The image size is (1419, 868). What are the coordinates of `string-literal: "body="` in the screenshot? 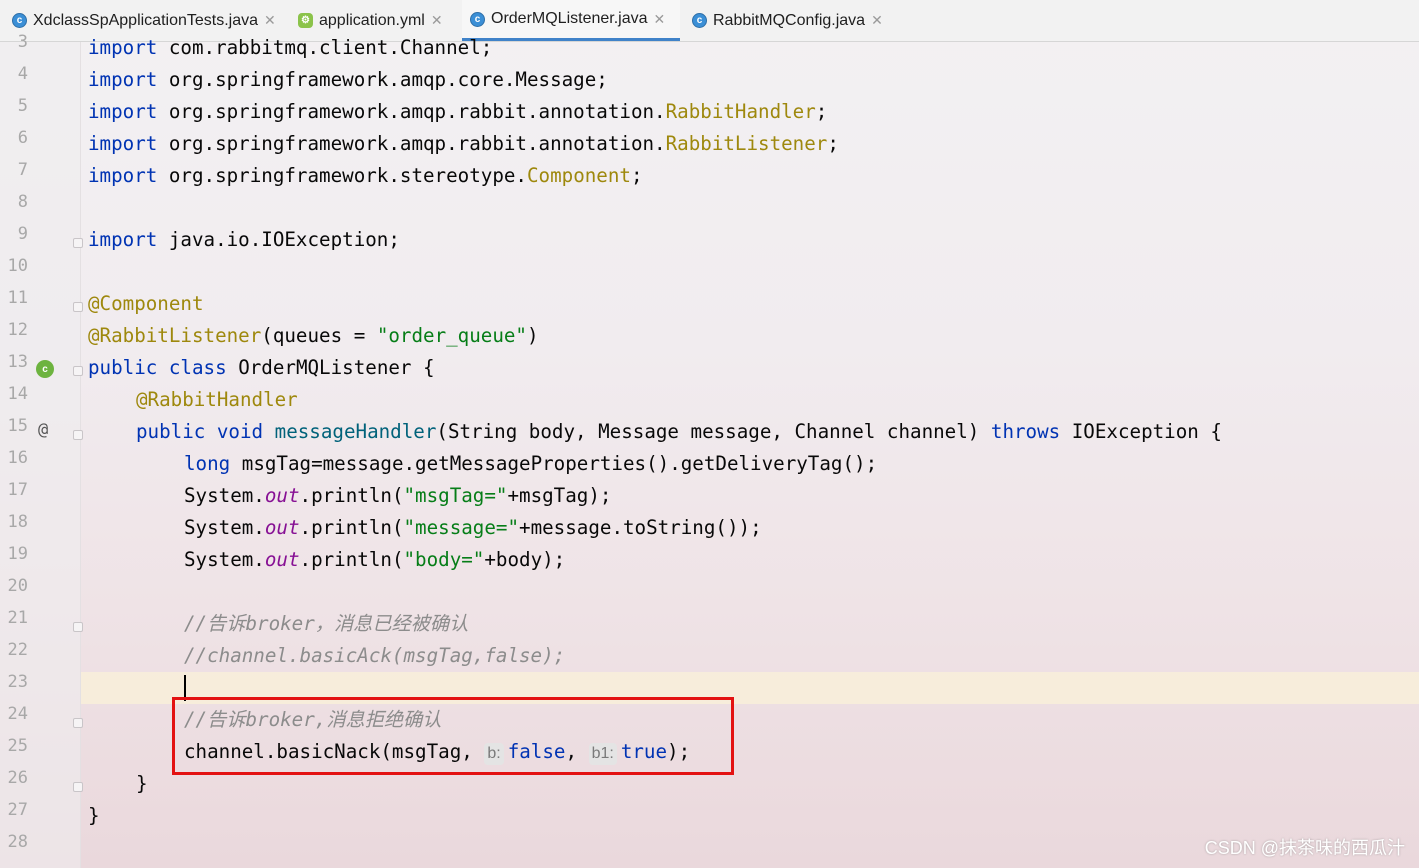 It's located at (444, 559).